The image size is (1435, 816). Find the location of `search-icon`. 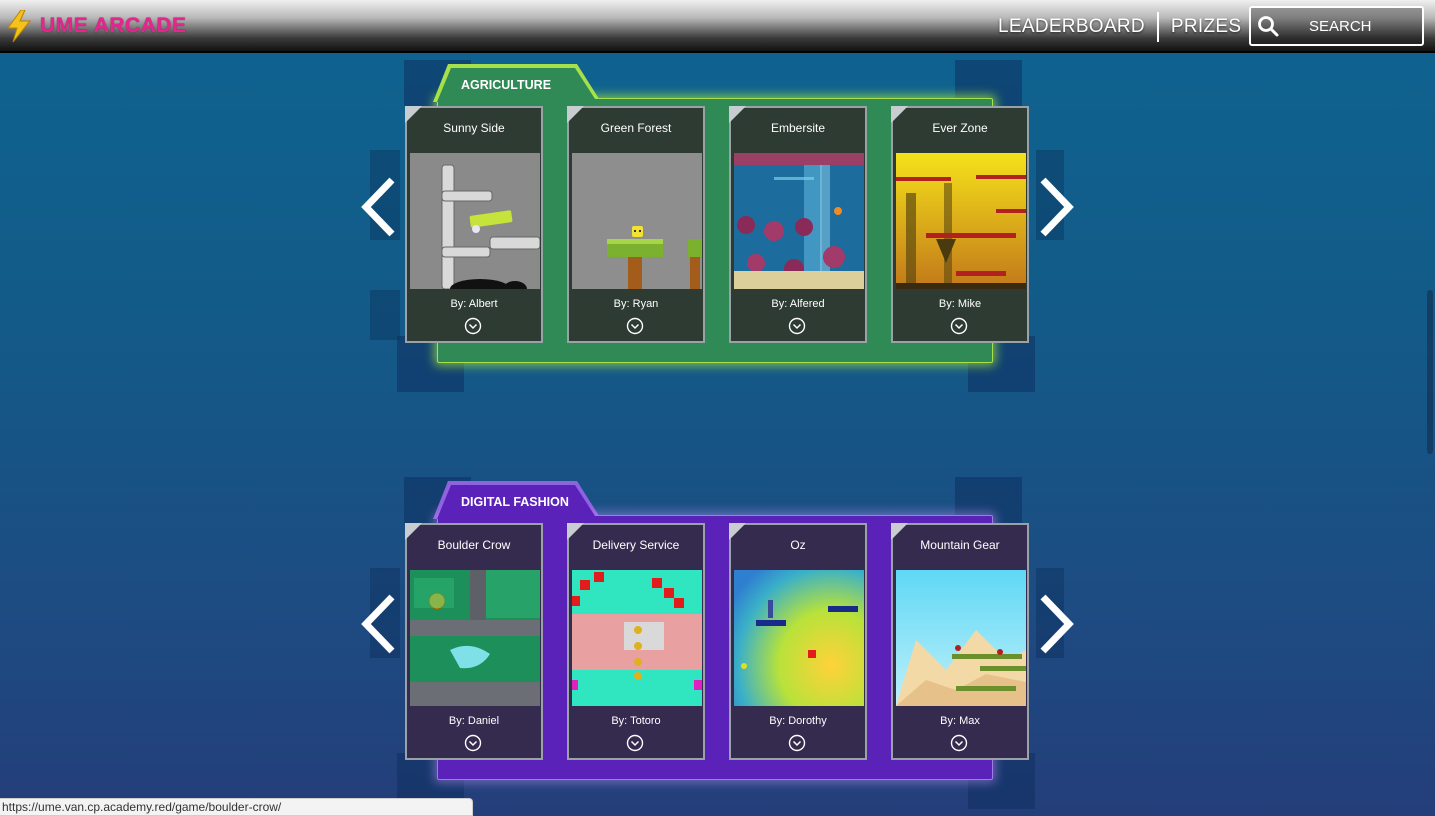

search-icon is located at coordinates (1268, 26).